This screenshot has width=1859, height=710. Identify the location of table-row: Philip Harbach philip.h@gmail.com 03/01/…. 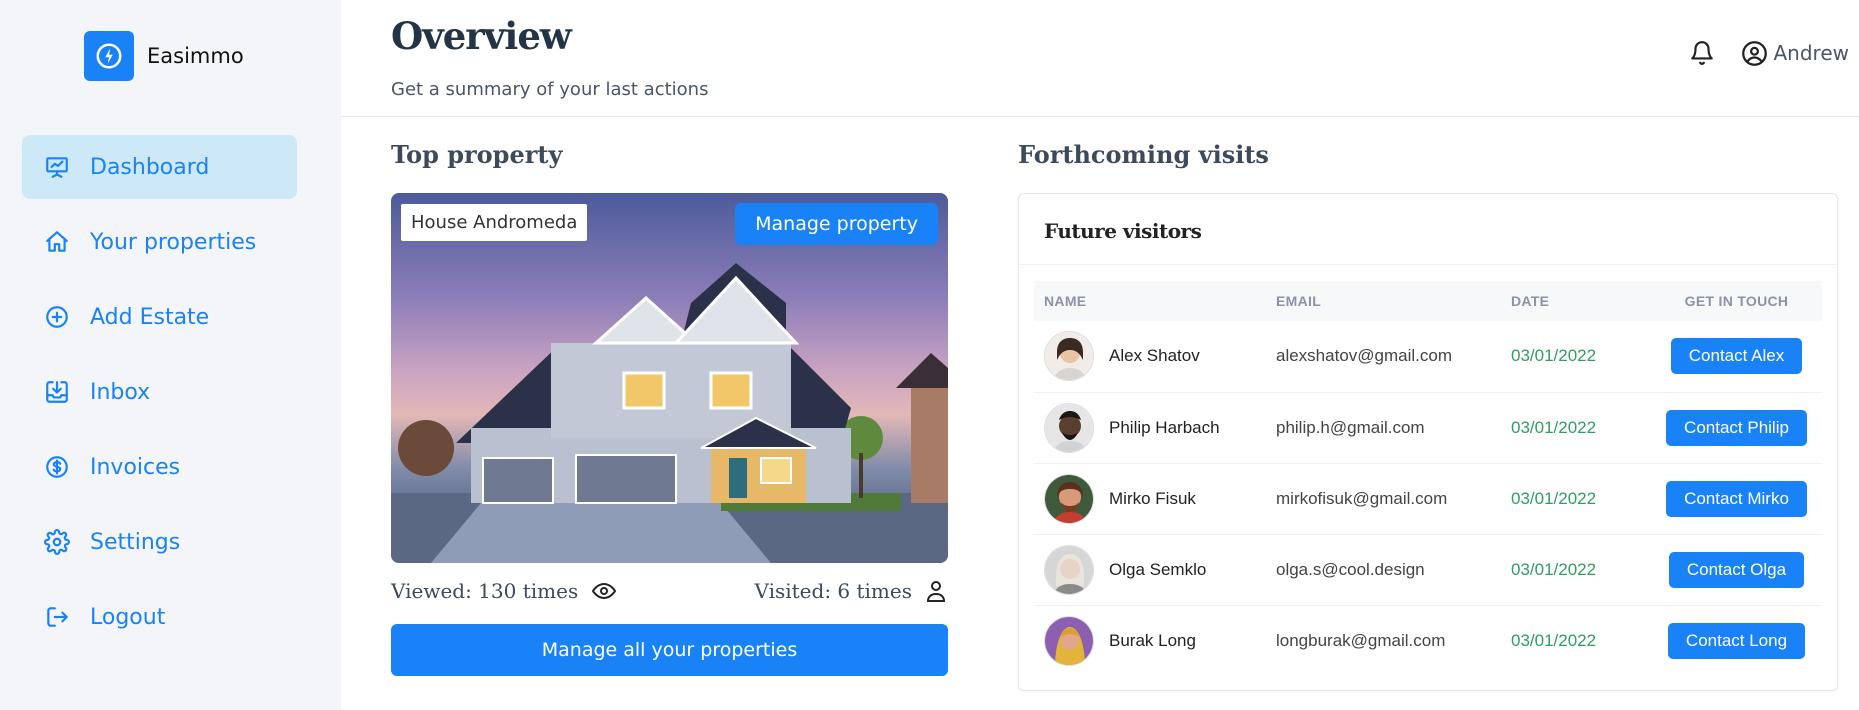
(1428, 428).